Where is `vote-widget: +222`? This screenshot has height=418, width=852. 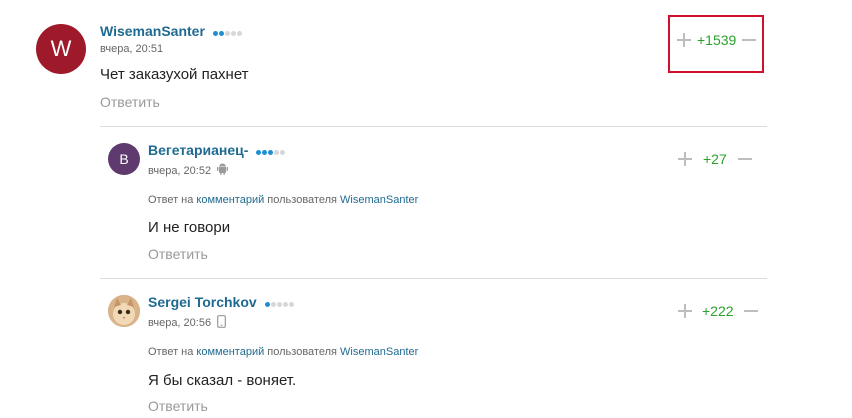
vote-widget: +222 is located at coordinates (718, 311).